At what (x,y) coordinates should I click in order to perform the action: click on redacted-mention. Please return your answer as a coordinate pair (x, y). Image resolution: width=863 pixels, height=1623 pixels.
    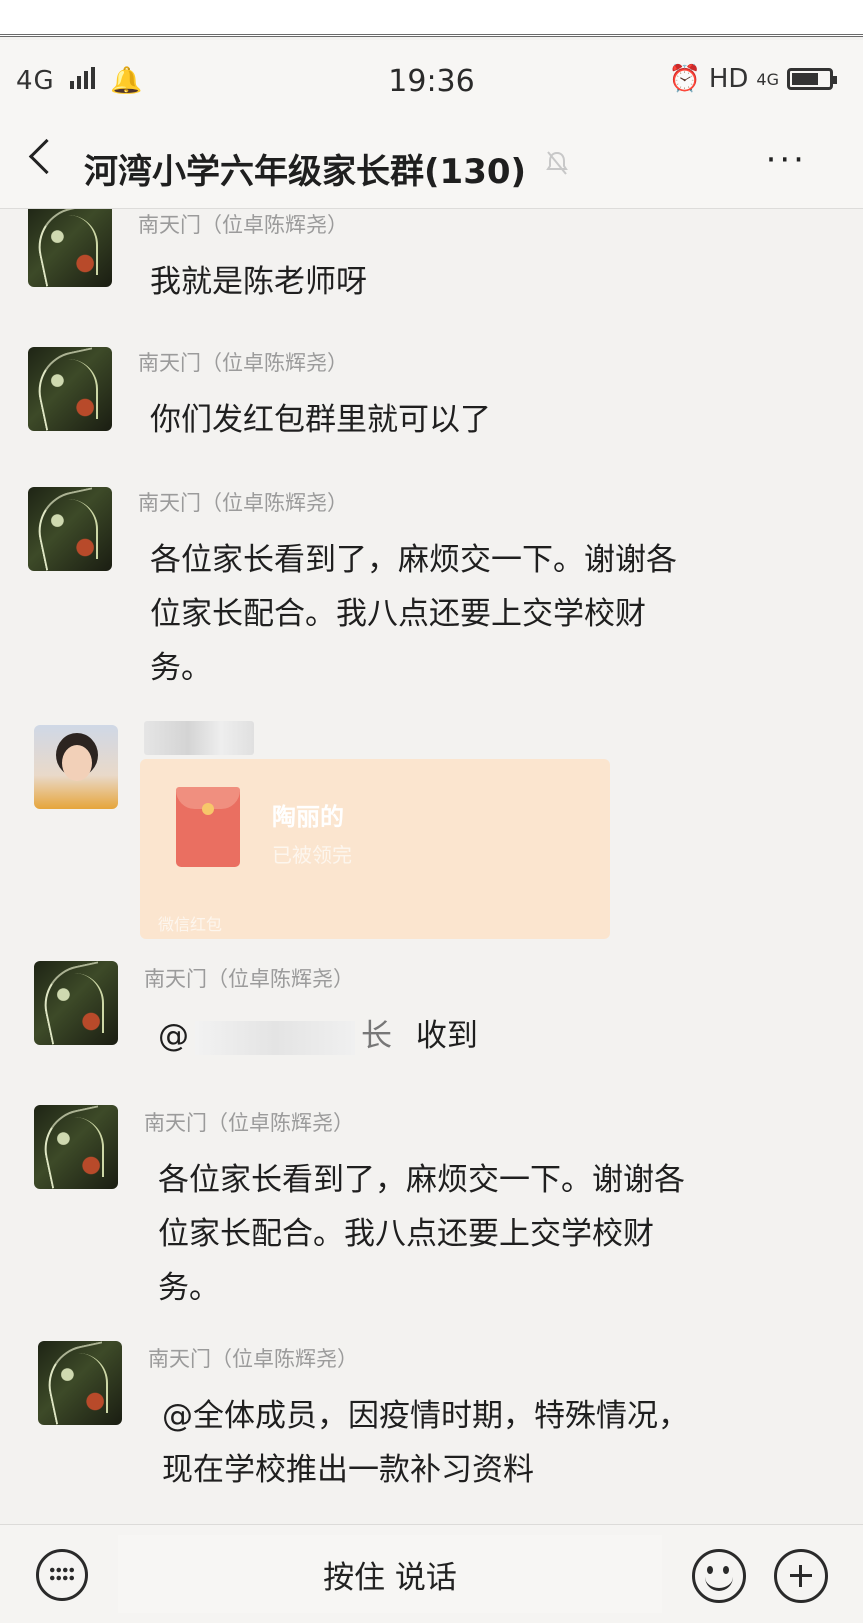
    Looking at the image, I should click on (275, 1037).